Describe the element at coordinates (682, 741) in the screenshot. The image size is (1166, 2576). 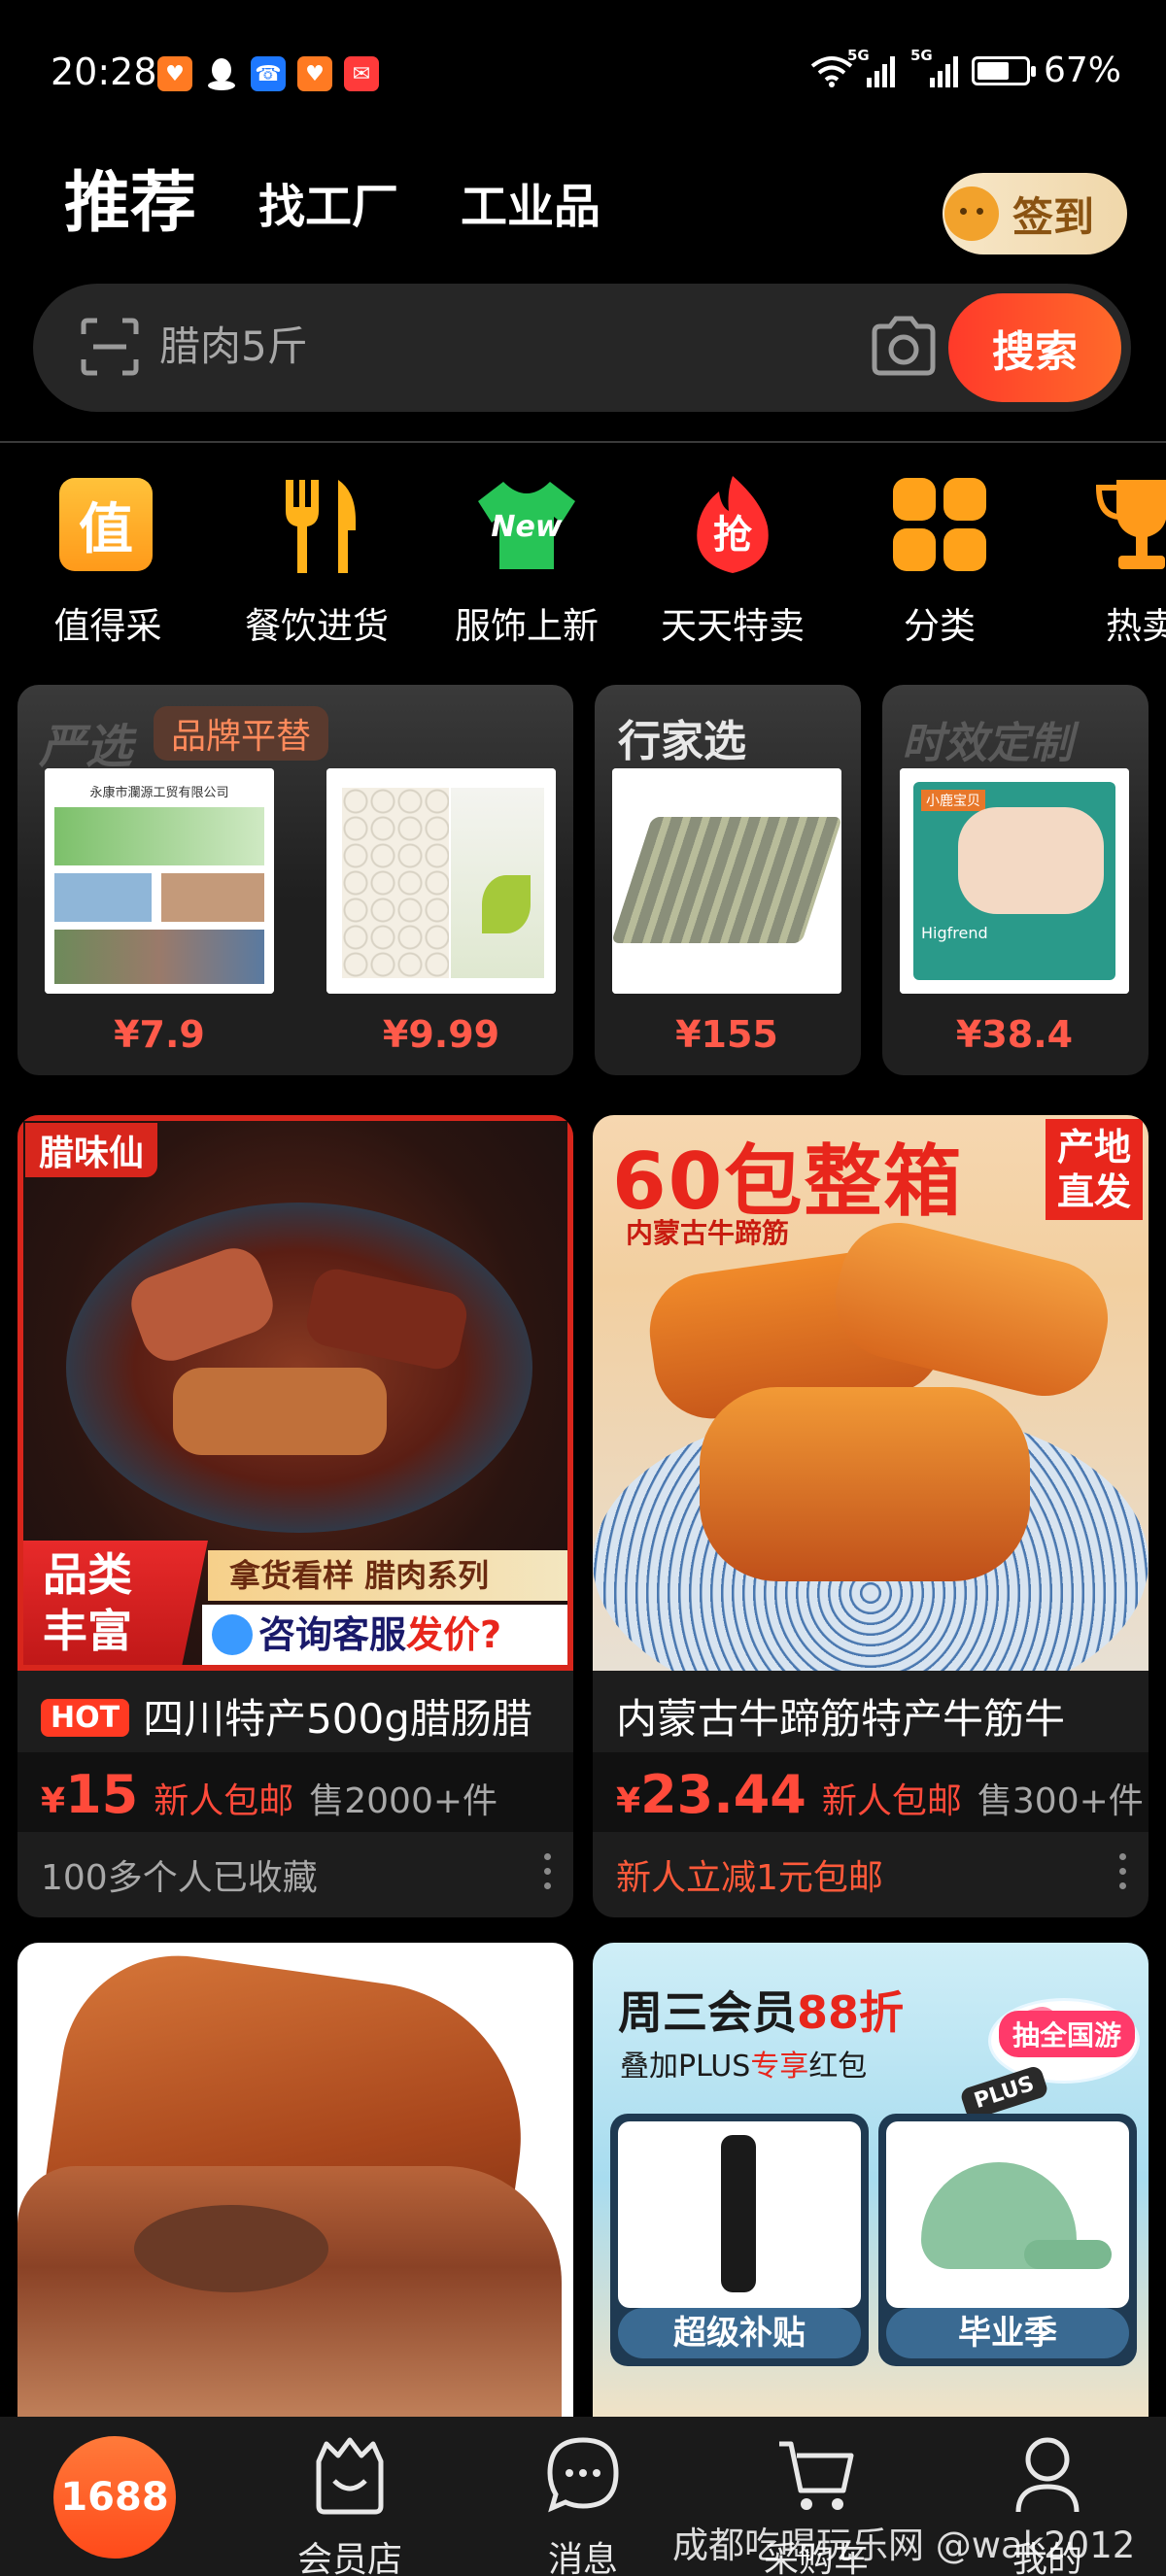
I see `promo-title: 行家选` at that location.